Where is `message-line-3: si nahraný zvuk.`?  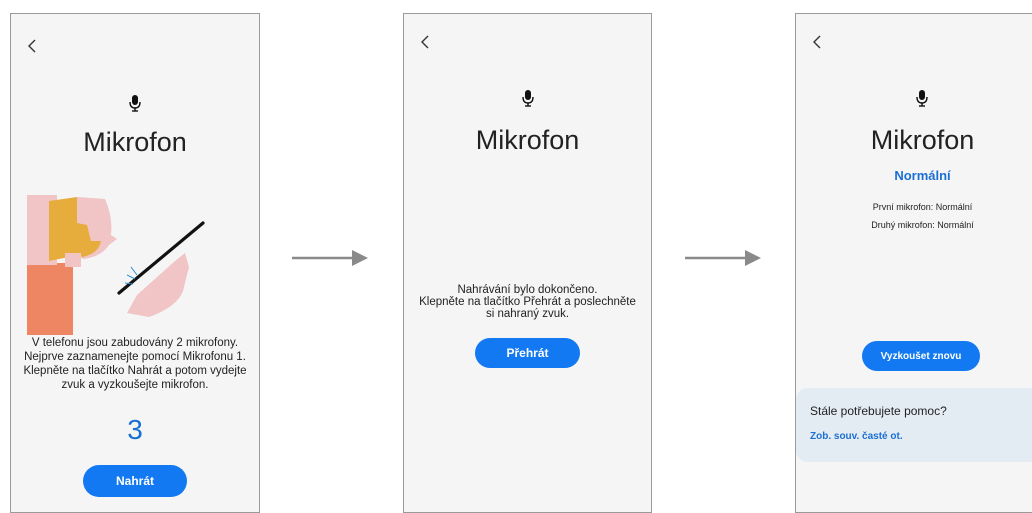
message-line-3: si nahraný zvuk. is located at coordinates (527, 314).